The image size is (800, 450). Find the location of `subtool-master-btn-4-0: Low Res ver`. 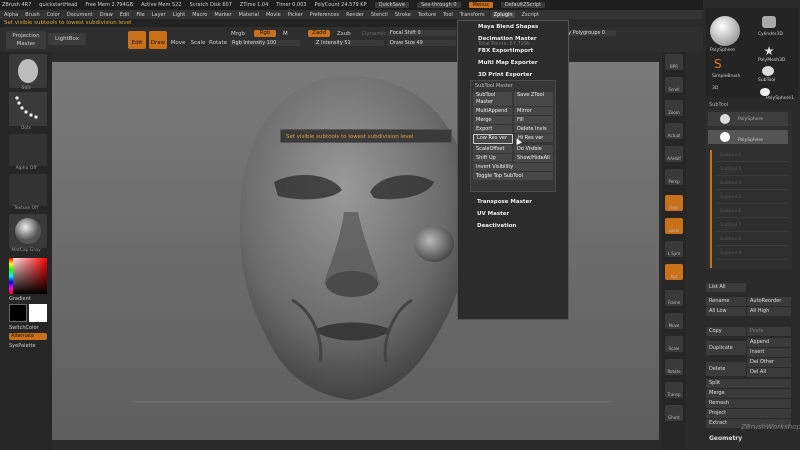

subtool-master-btn-4-0: Low Res ver is located at coordinates (493, 139).